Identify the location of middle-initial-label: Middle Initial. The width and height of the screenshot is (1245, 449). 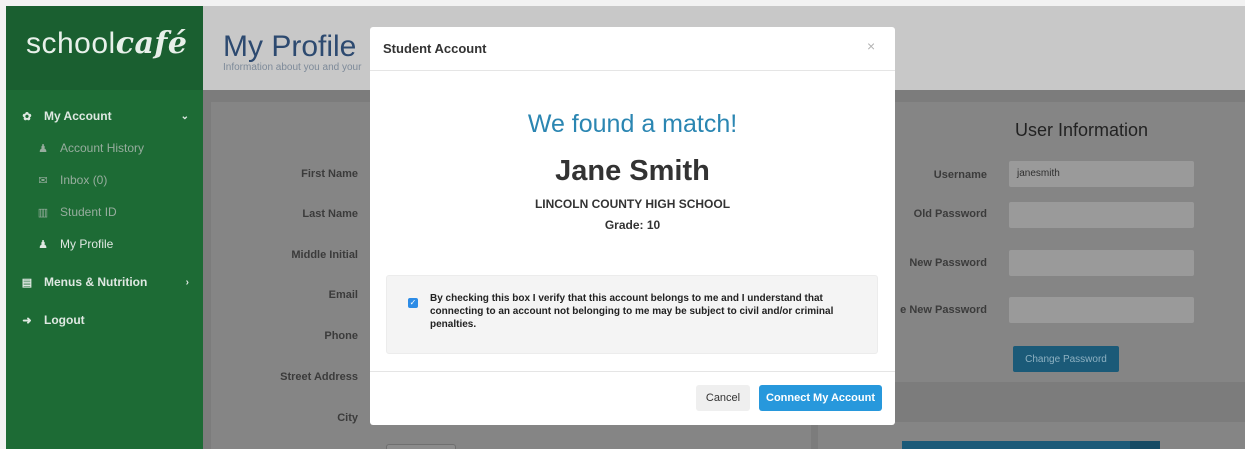
(324, 255).